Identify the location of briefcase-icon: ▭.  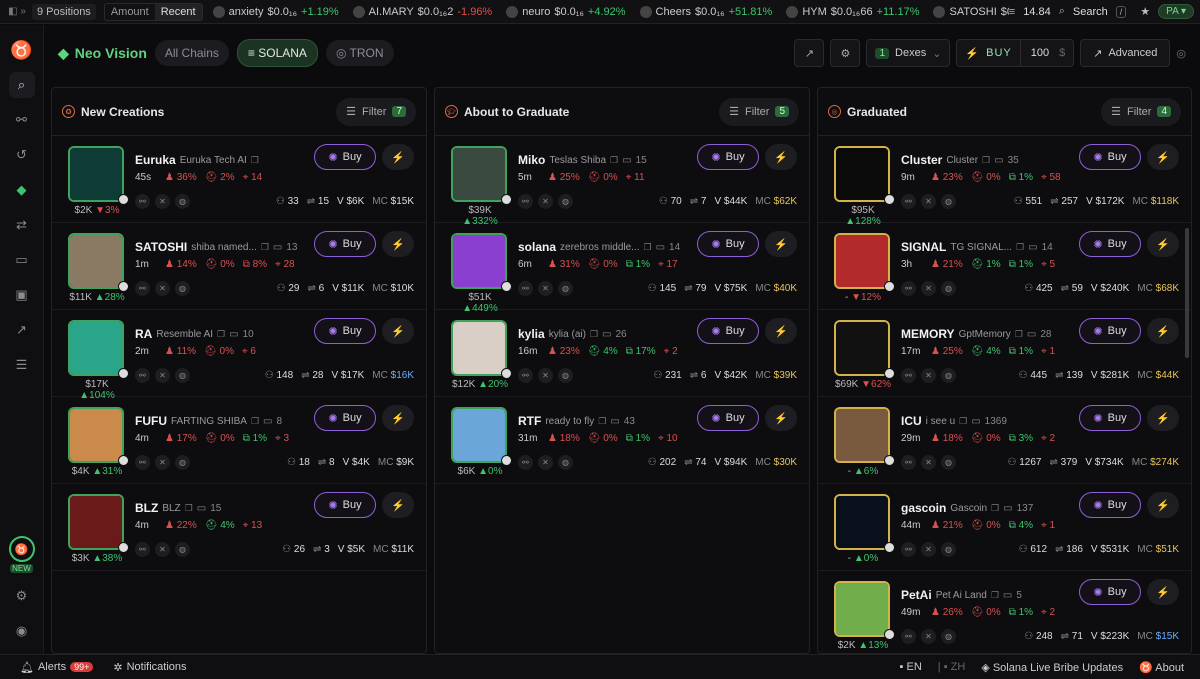
(22, 260).